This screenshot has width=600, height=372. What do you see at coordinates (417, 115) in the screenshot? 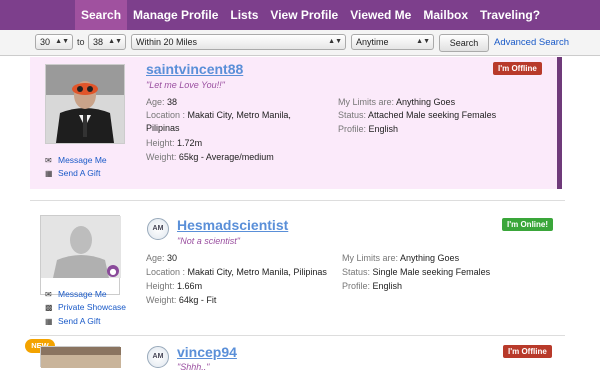
I see `relationship-status-field: Status: Attached Male seeking Females` at bounding box center [417, 115].